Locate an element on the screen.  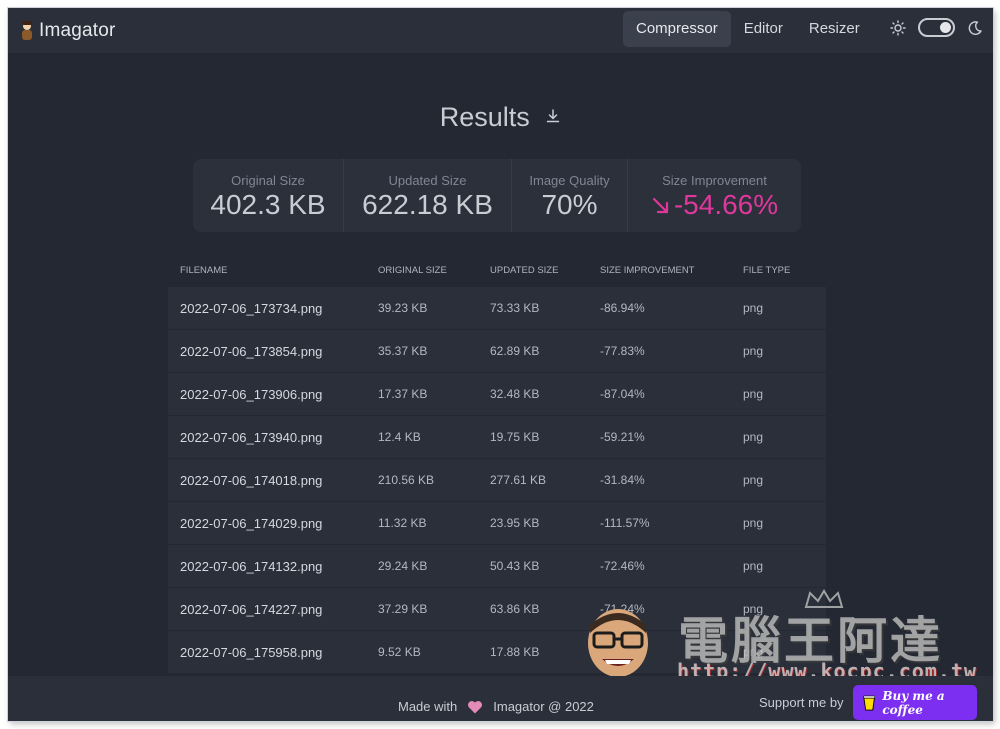
cell-original-size: 35.37 KB is located at coordinates (403, 351).